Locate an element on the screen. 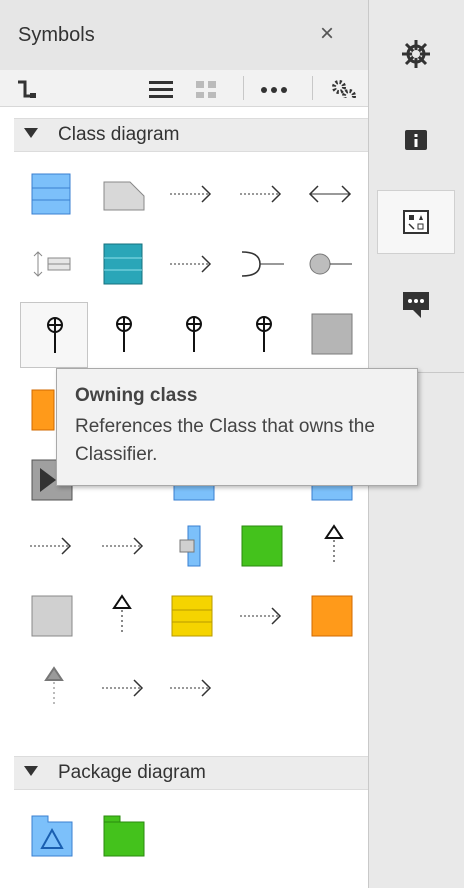 This screenshot has height=888, width=464. attribute-symbol is located at coordinates (54, 264).